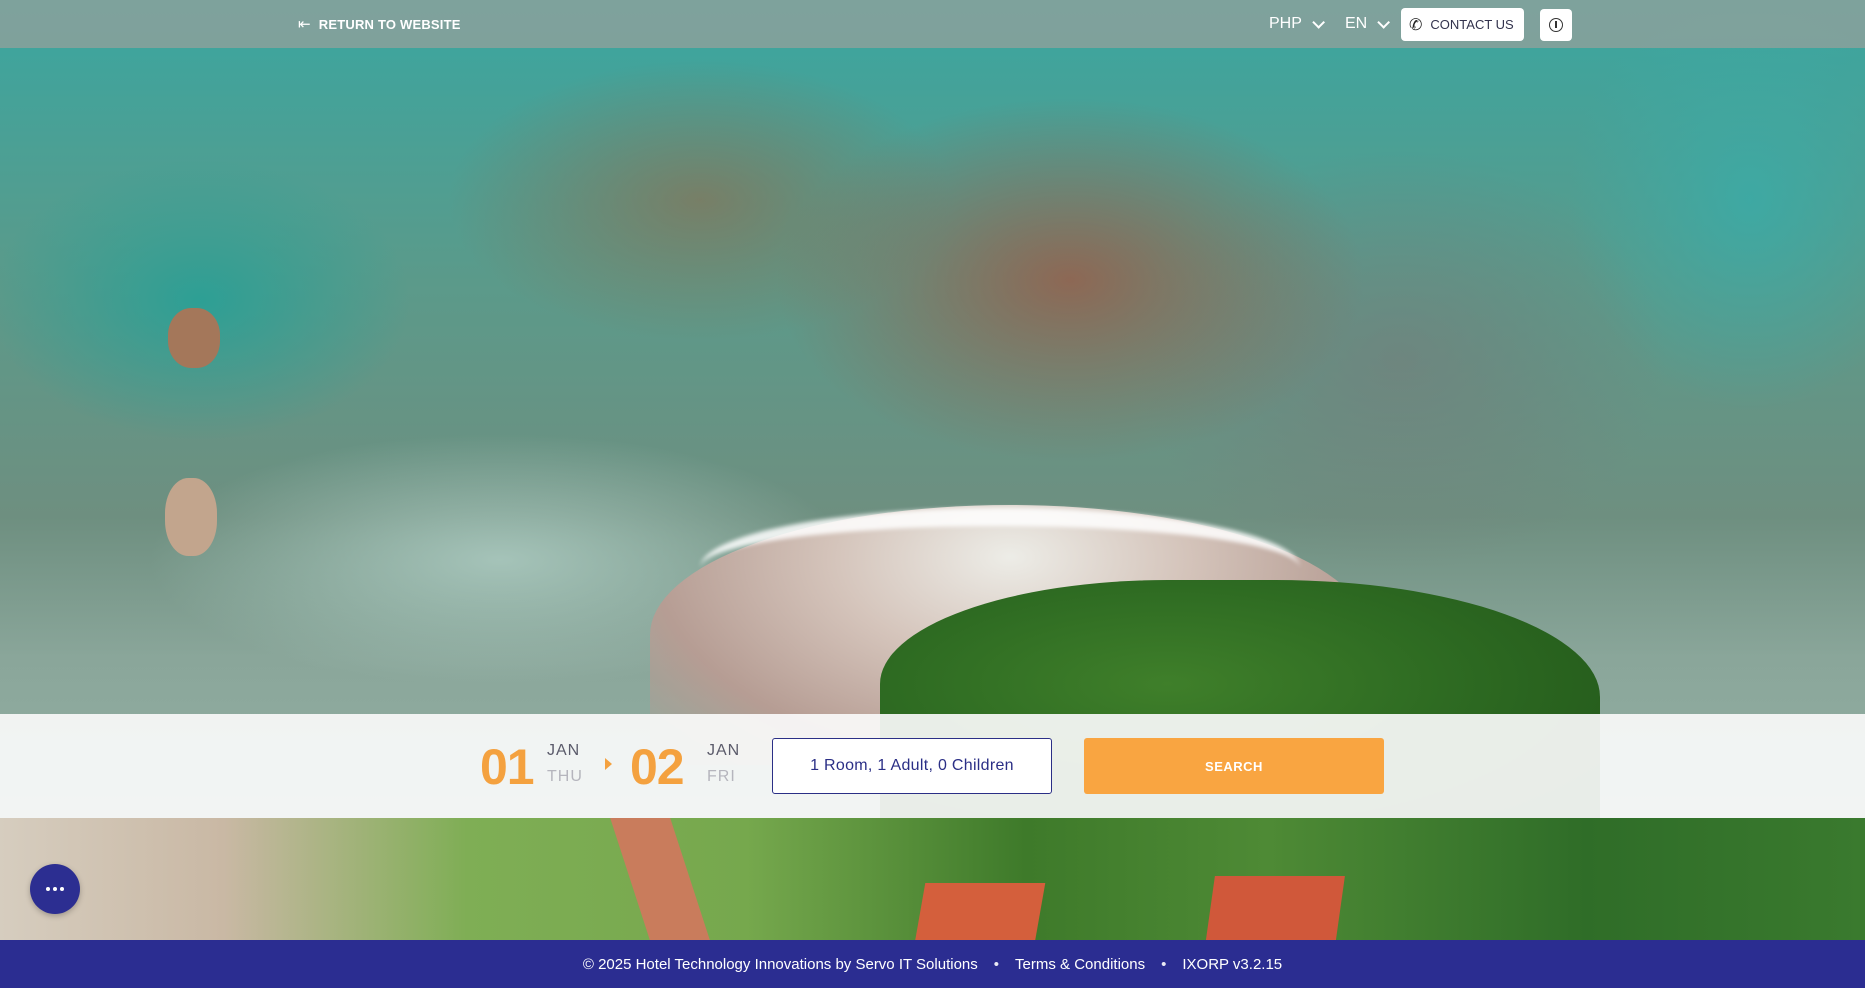 This screenshot has height=988, width=1865. What do you see at coordinates (724, 750) in the screenshot?
I see `checkout-month: JAN` at bounding box center [724, 750].